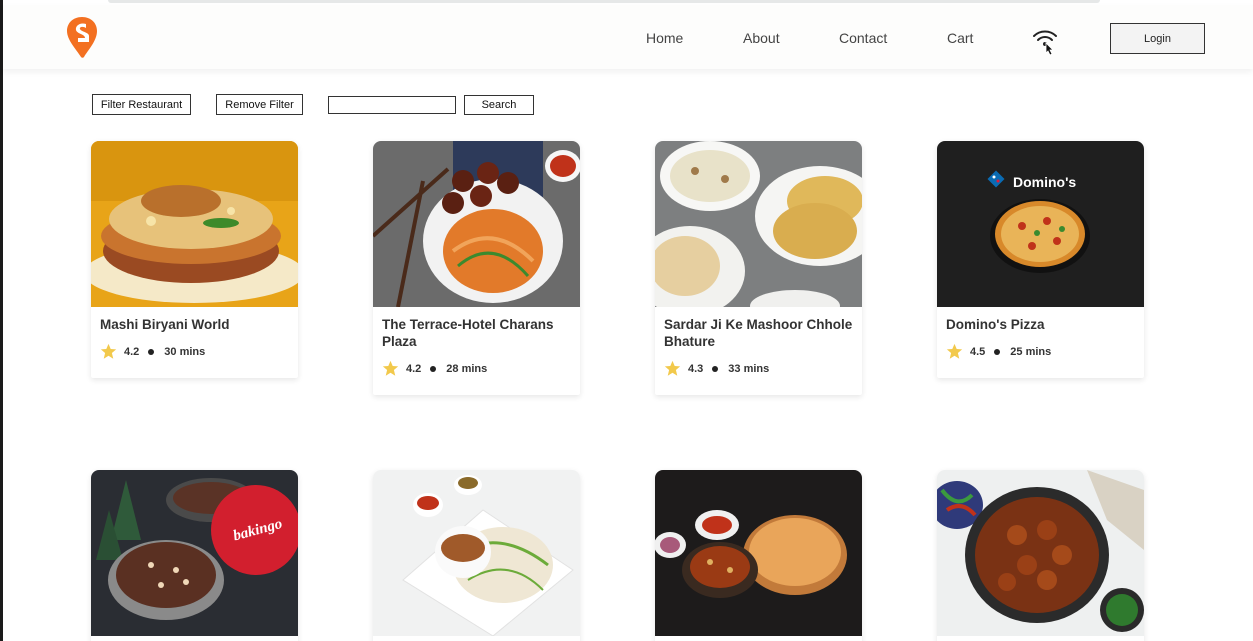  I want to click on restaurant-meta: 4.2 28 mins, so click(476, 368).